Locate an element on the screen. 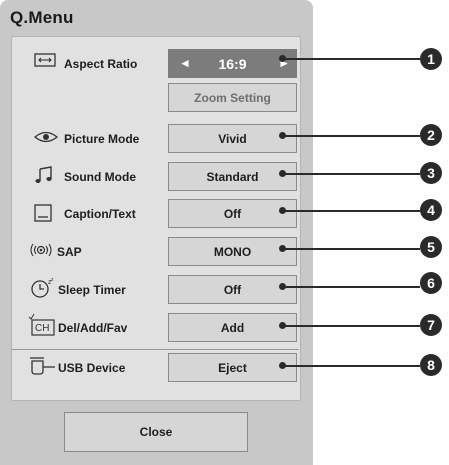 Image resolution: width=449 pixels, height=465 pixels. menu-row-sap: SAP MONO is located at coordinates (156, 252).